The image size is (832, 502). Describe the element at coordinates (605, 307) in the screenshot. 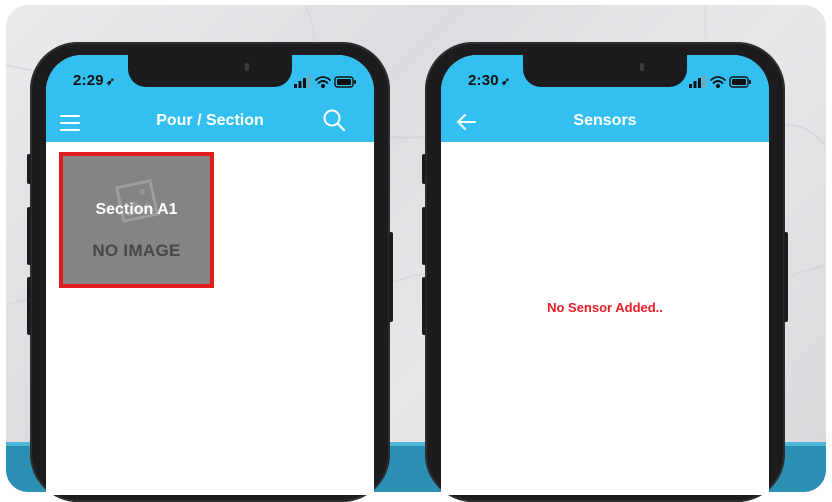

I see `empty-state-message: No Sensor Added..` at that location.